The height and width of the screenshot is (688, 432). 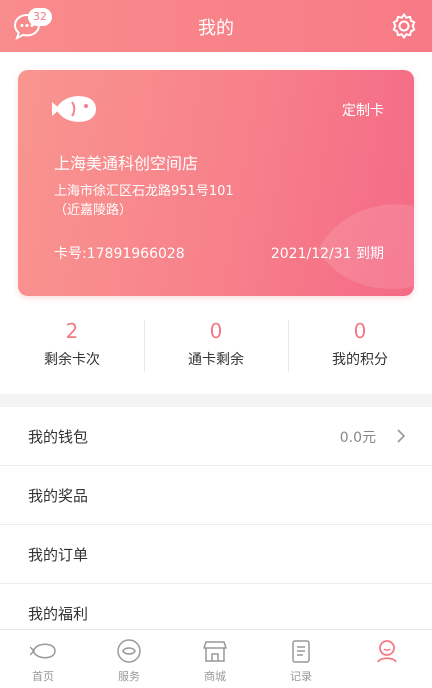 I want to click on tab-profile, so click(x=387, y=659).